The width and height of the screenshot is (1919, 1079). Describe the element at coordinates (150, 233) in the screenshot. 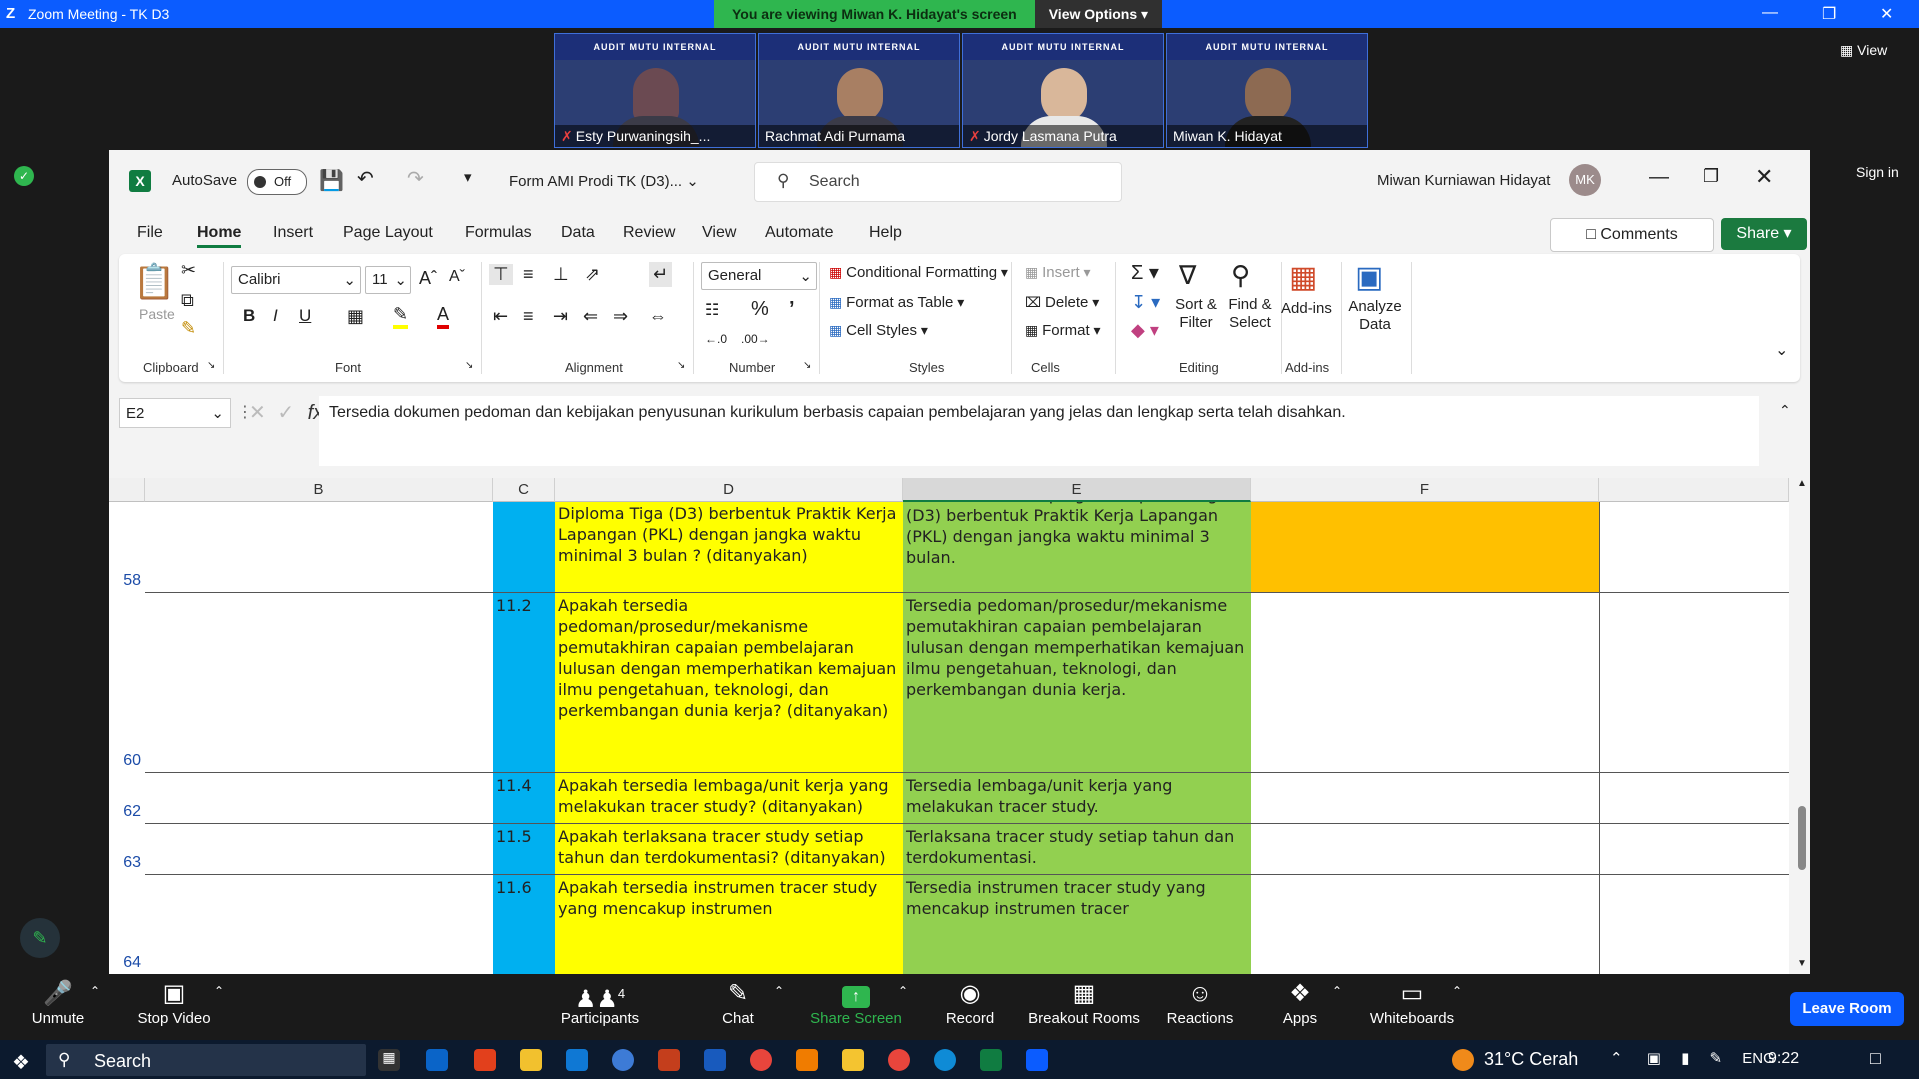

I see `tab-file: File` at that location.